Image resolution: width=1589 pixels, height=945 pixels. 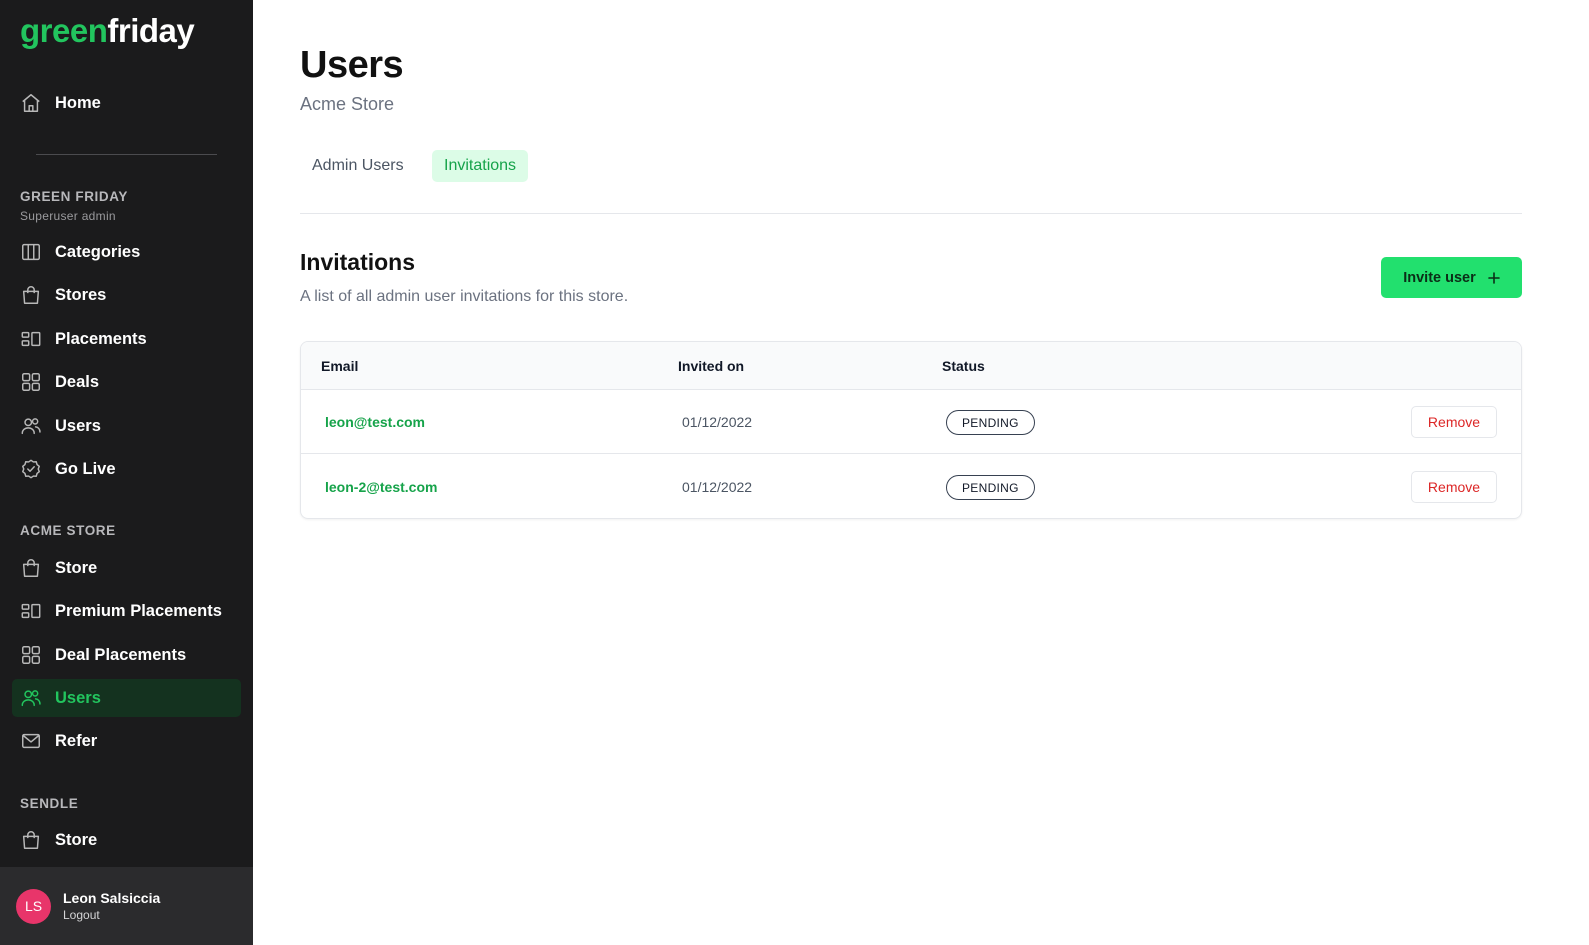 I want to click on sidebar-item-refer: Refer, so click(x=126, y=741).